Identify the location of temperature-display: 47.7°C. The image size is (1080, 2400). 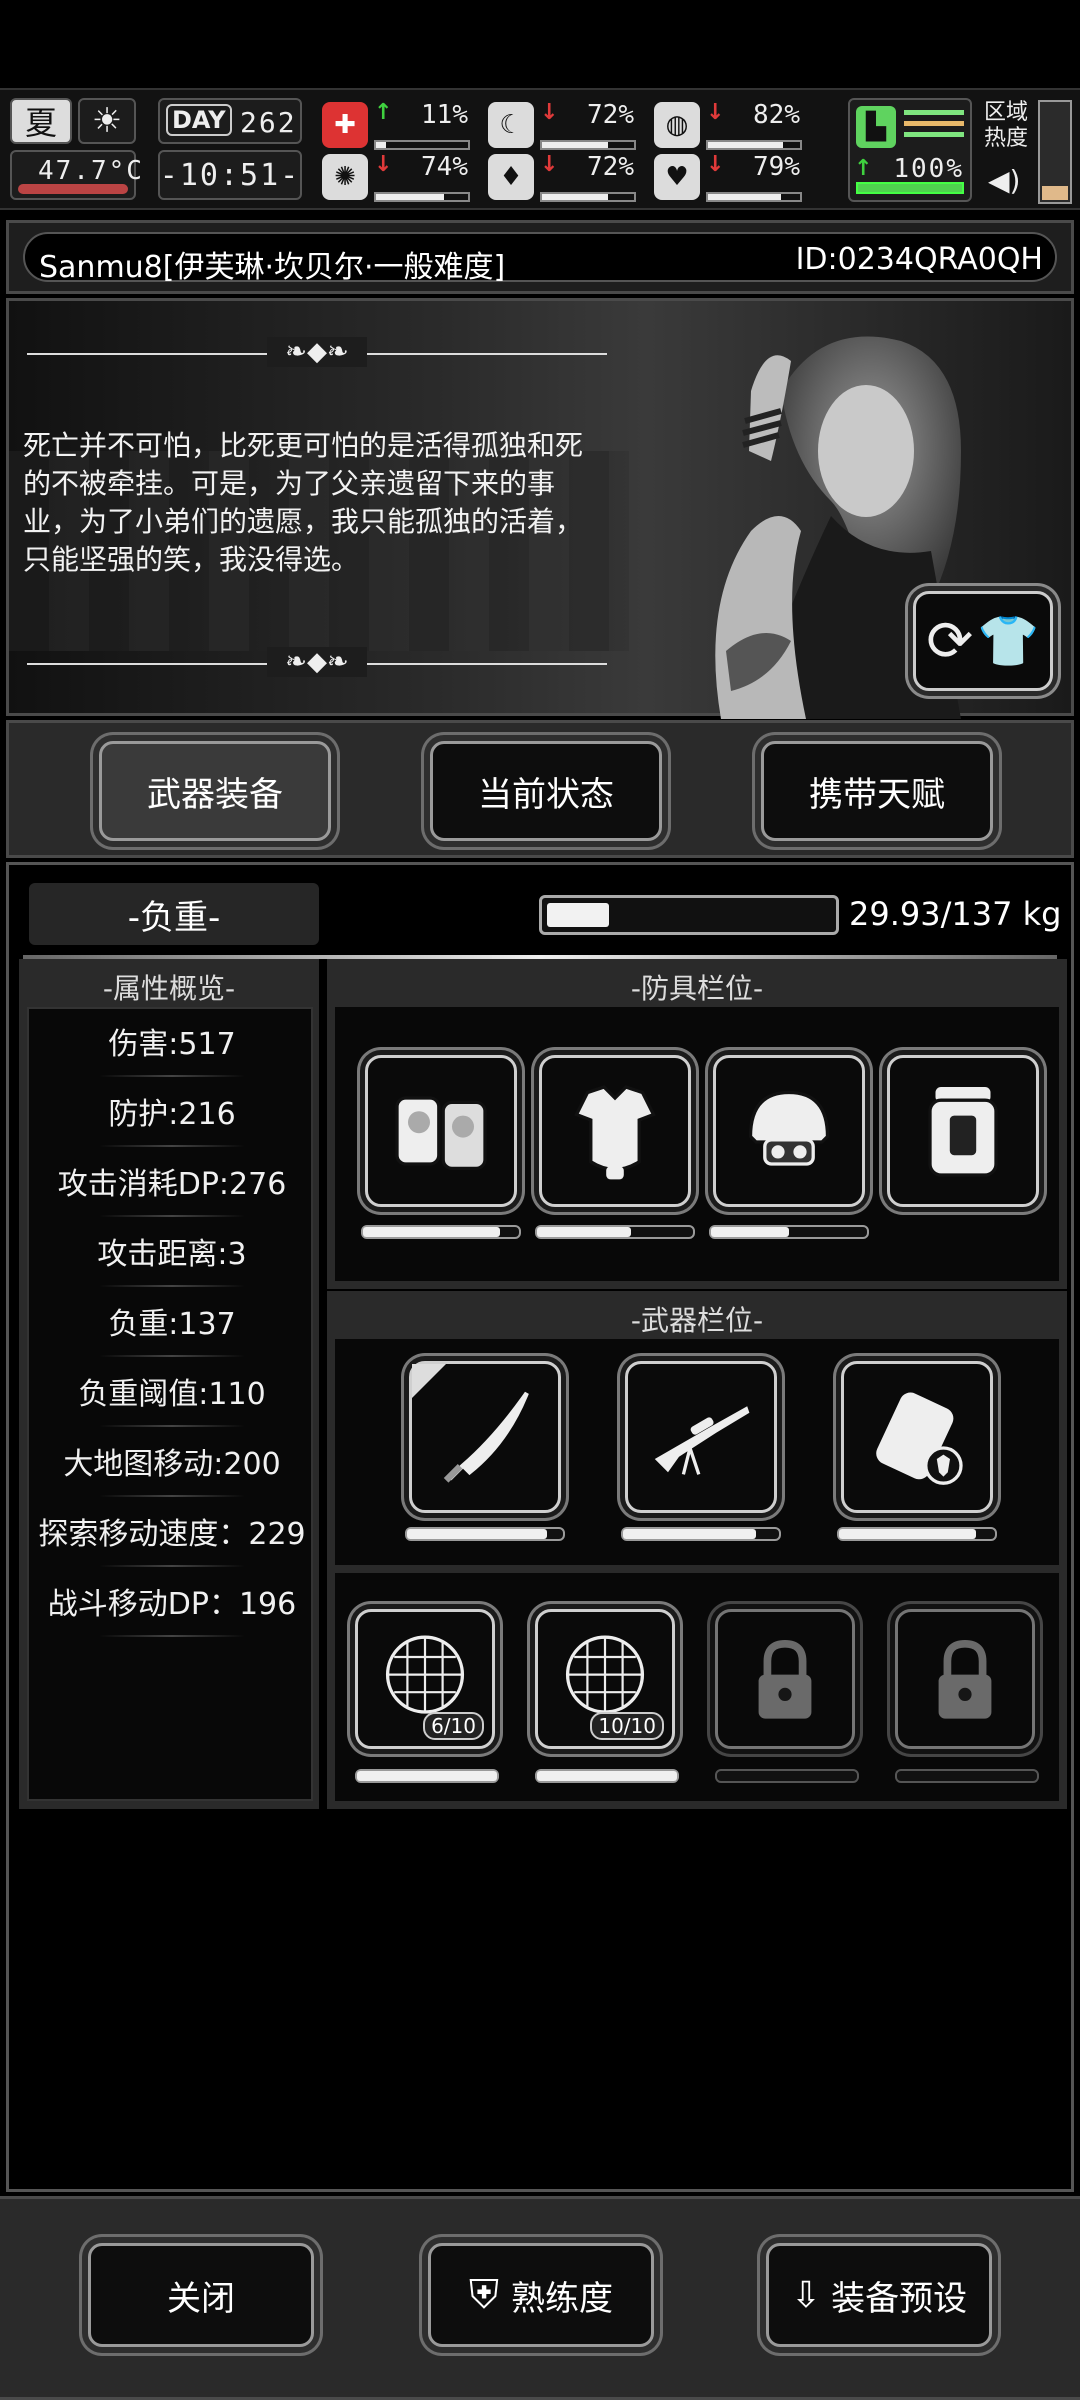
(76, 175).